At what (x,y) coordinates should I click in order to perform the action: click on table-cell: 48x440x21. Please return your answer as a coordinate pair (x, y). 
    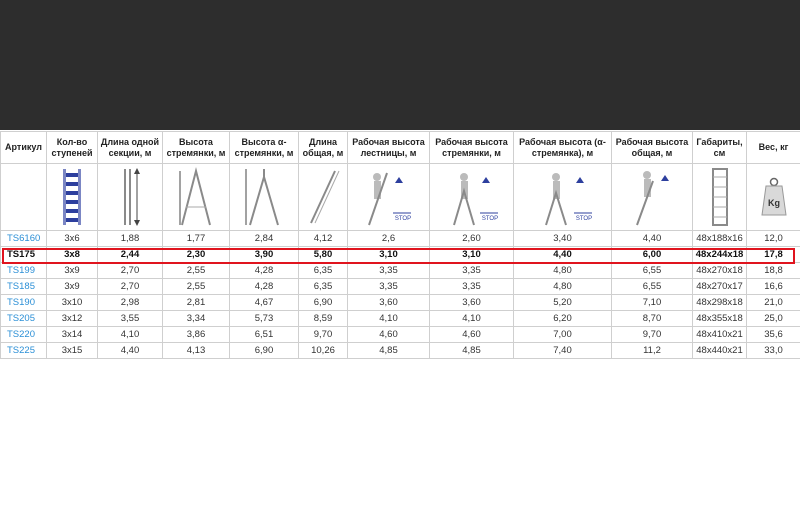
    Looking at the image, I should click on (719, 350).